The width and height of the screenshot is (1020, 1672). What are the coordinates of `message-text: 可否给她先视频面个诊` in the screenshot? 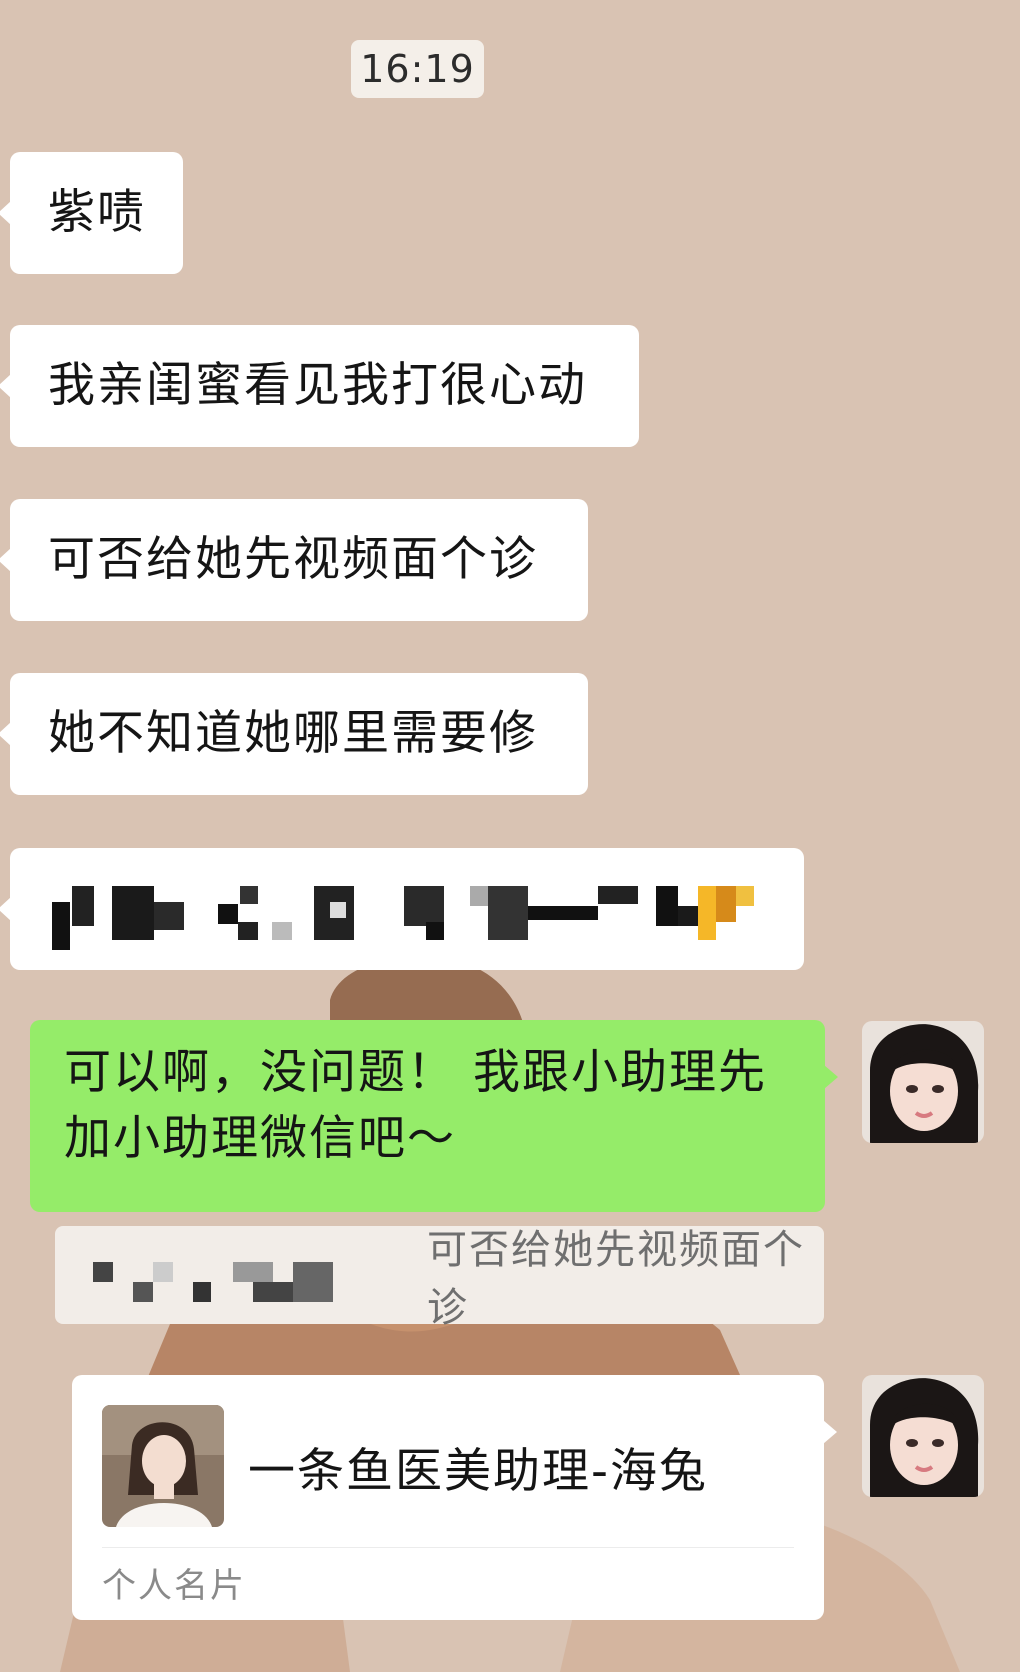 It's located at (293, 560).